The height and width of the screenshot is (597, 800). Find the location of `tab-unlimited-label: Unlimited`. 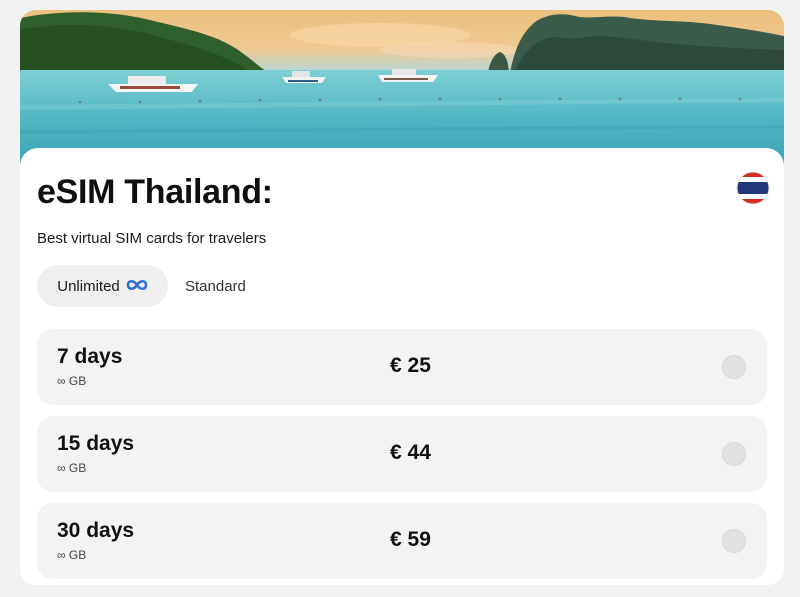

tab-unlimited-label: Unlimited is located at coordinates (88, 286).